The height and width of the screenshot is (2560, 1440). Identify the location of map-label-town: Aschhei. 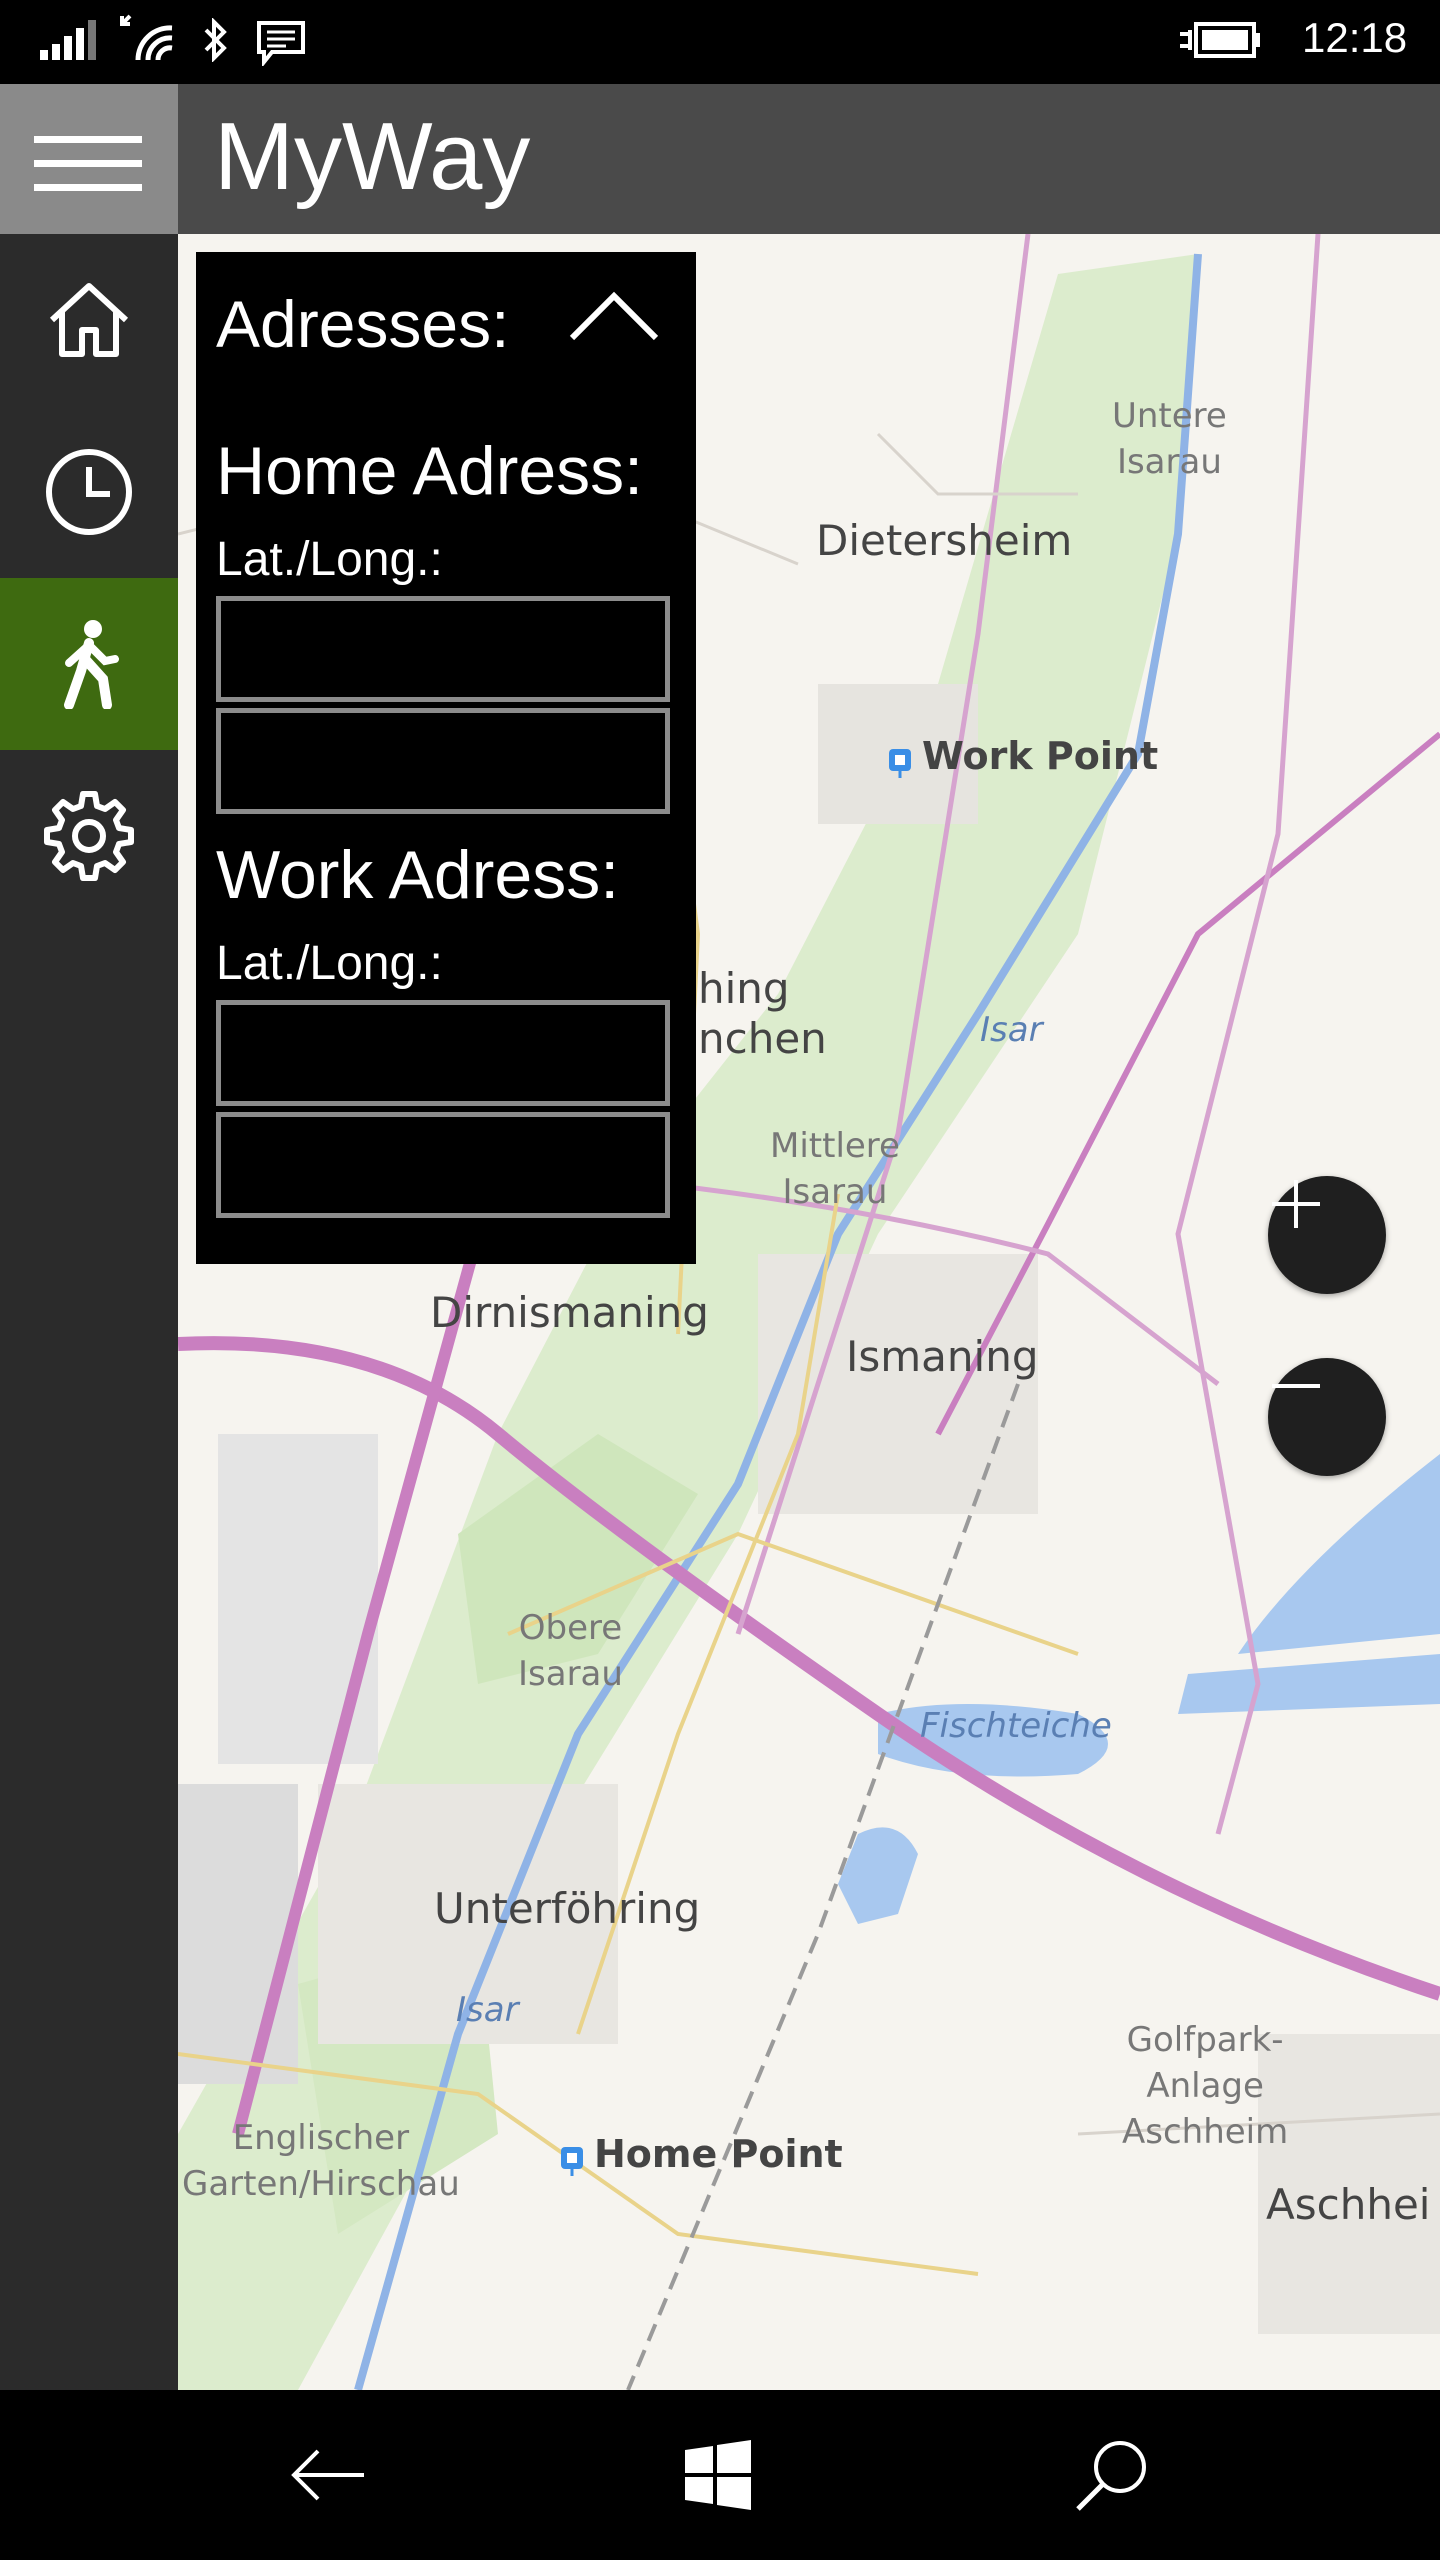
(1348, 2204).